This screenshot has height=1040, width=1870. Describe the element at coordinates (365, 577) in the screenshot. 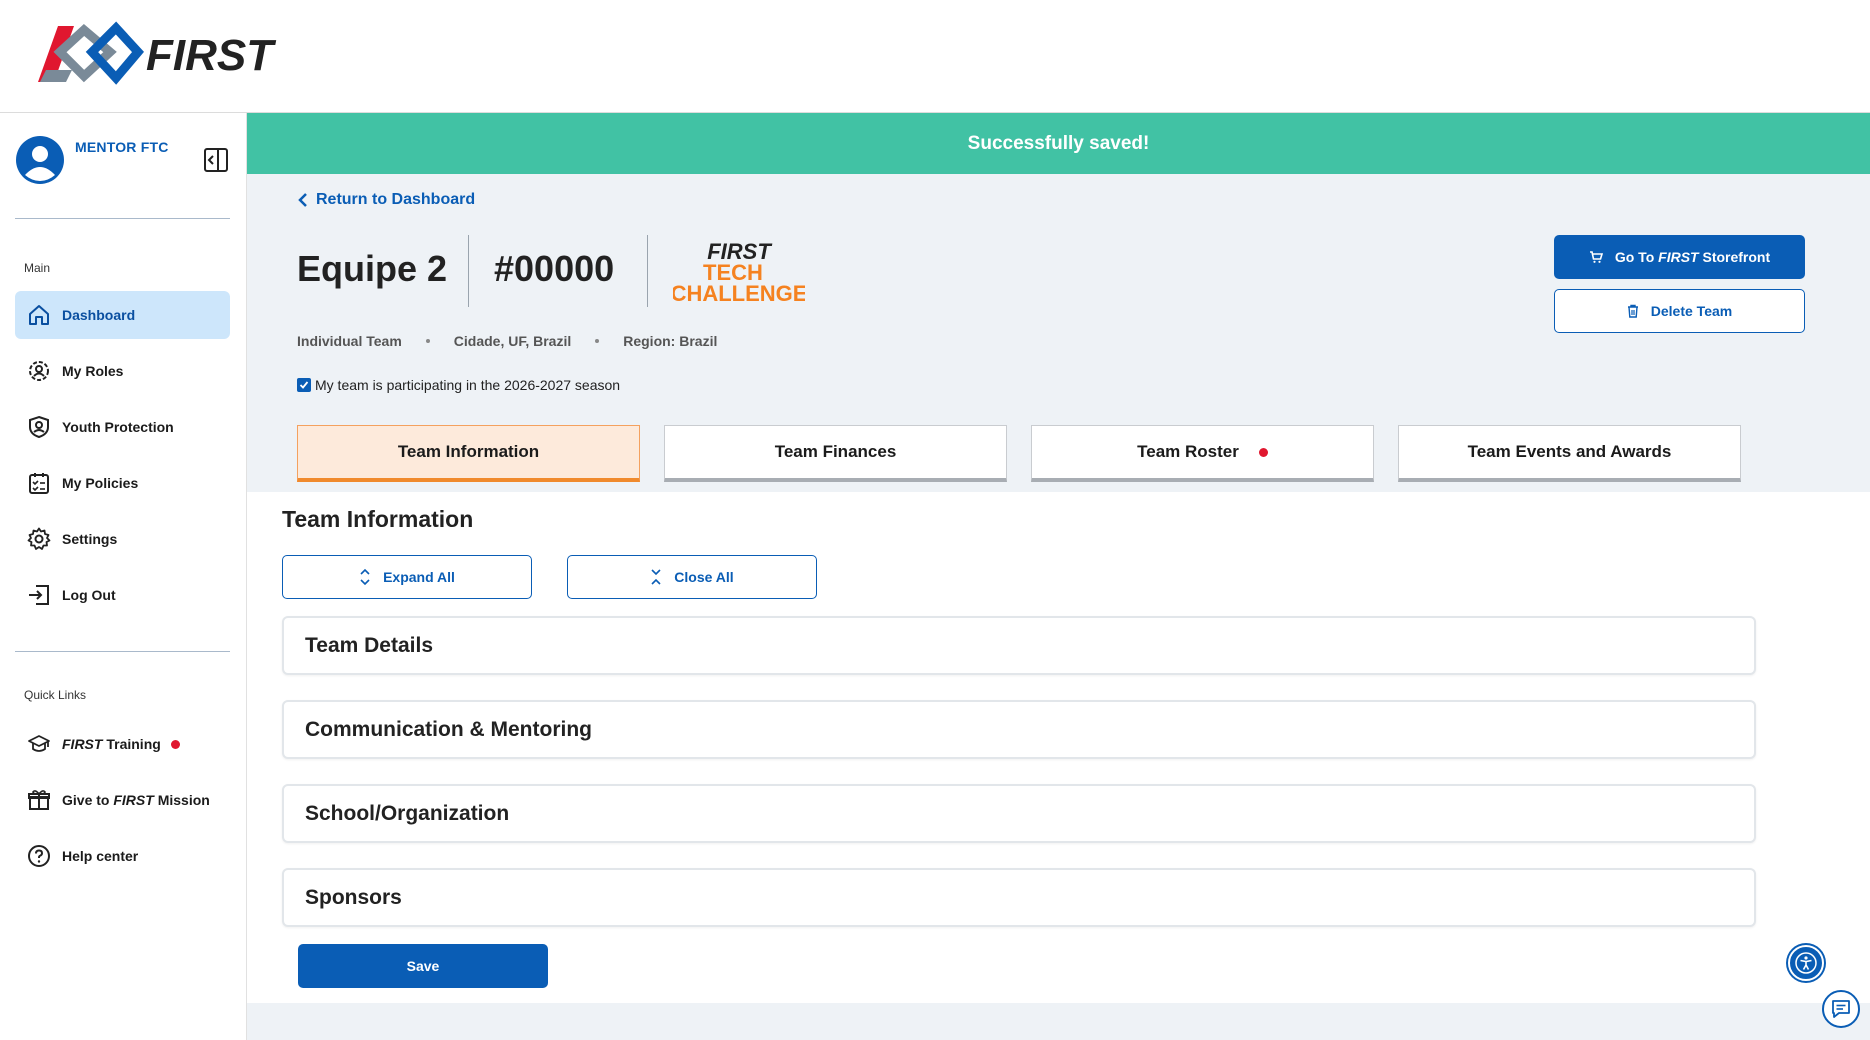

I see `expand-icon` at that location.